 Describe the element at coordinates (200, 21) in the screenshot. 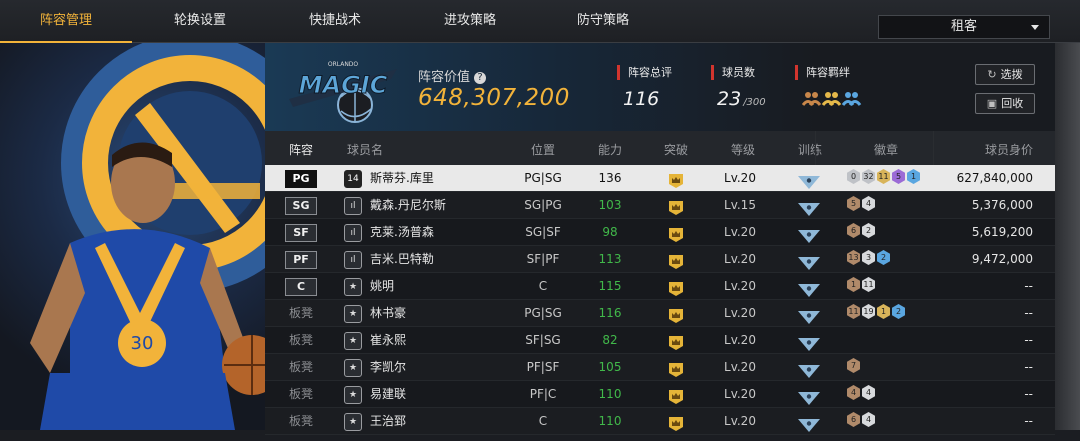

I see `tab-rotation-settings: 轮换设置` at that location.